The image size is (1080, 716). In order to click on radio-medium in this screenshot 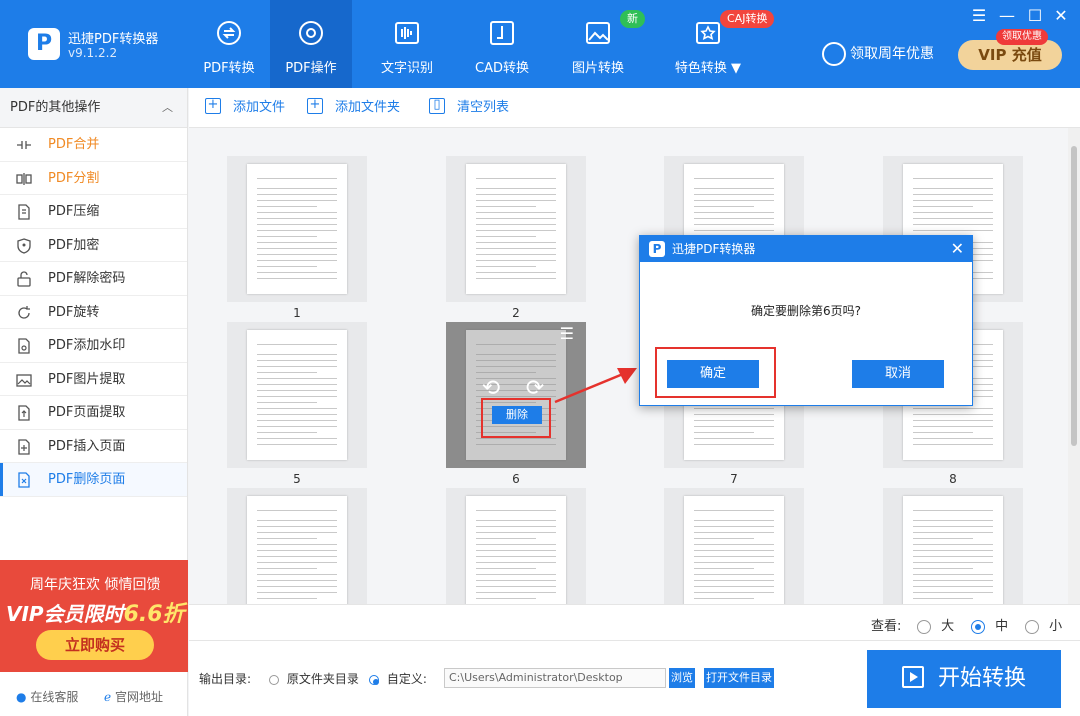, I will do `click(978, 626)`.